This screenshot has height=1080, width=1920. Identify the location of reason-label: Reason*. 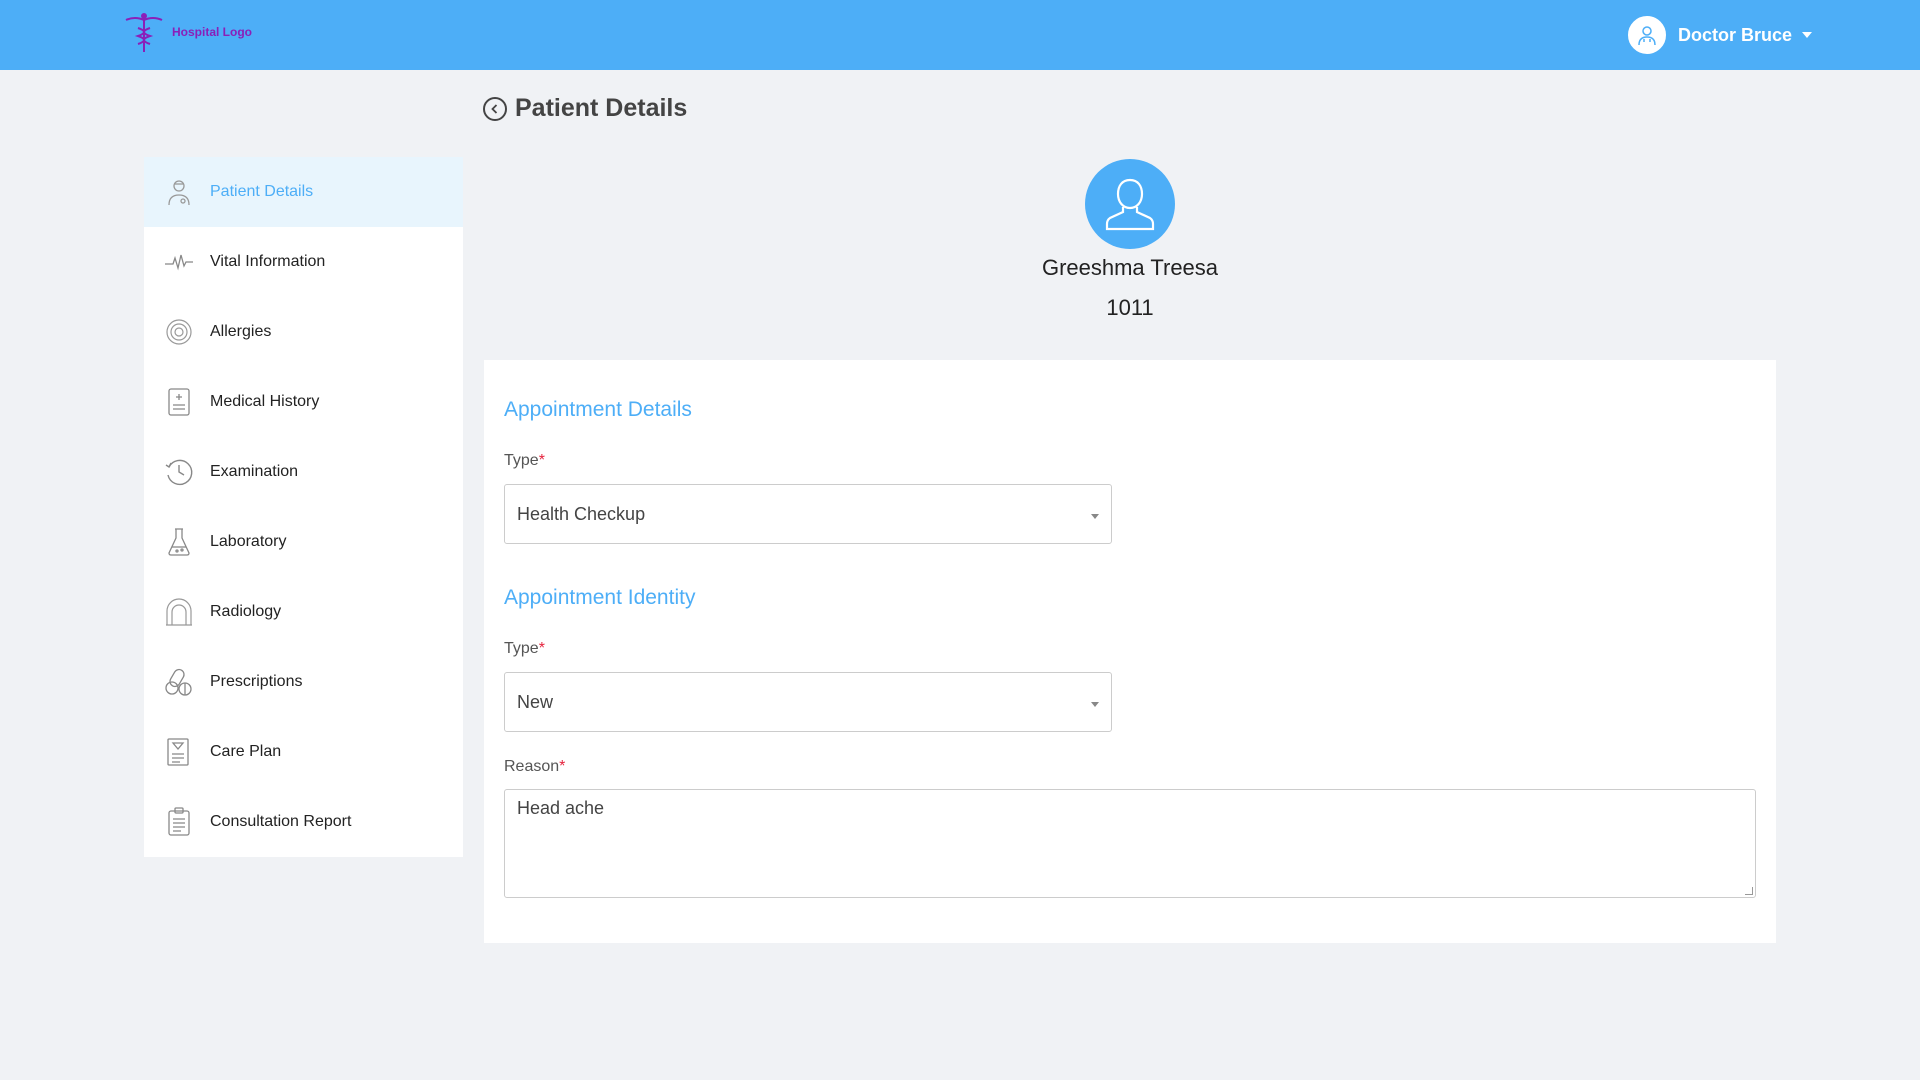
(534, 767).